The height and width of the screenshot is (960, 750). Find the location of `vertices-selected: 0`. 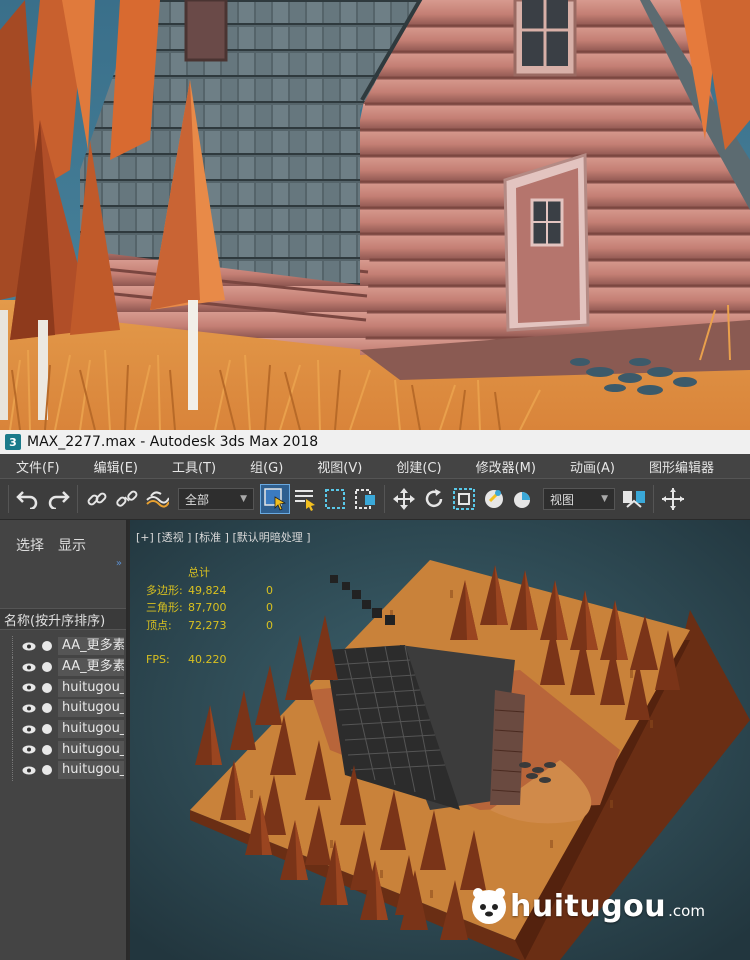

vertices-selected: 0 is located at coordinates (269, 625).